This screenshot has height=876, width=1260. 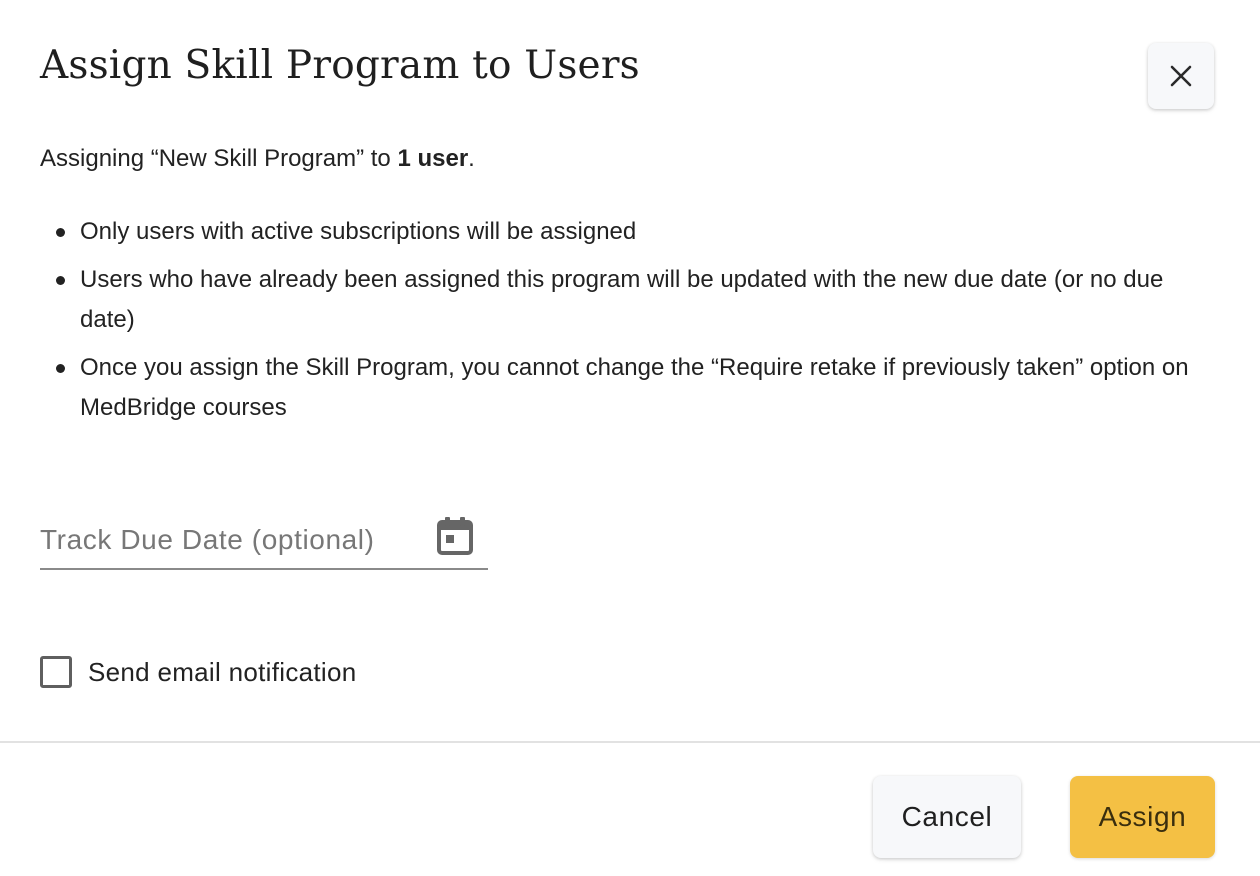 What do you see at coordinates (630, 742) in the screenshot?
I see `footer-divider` at bounding box center [630, 742].